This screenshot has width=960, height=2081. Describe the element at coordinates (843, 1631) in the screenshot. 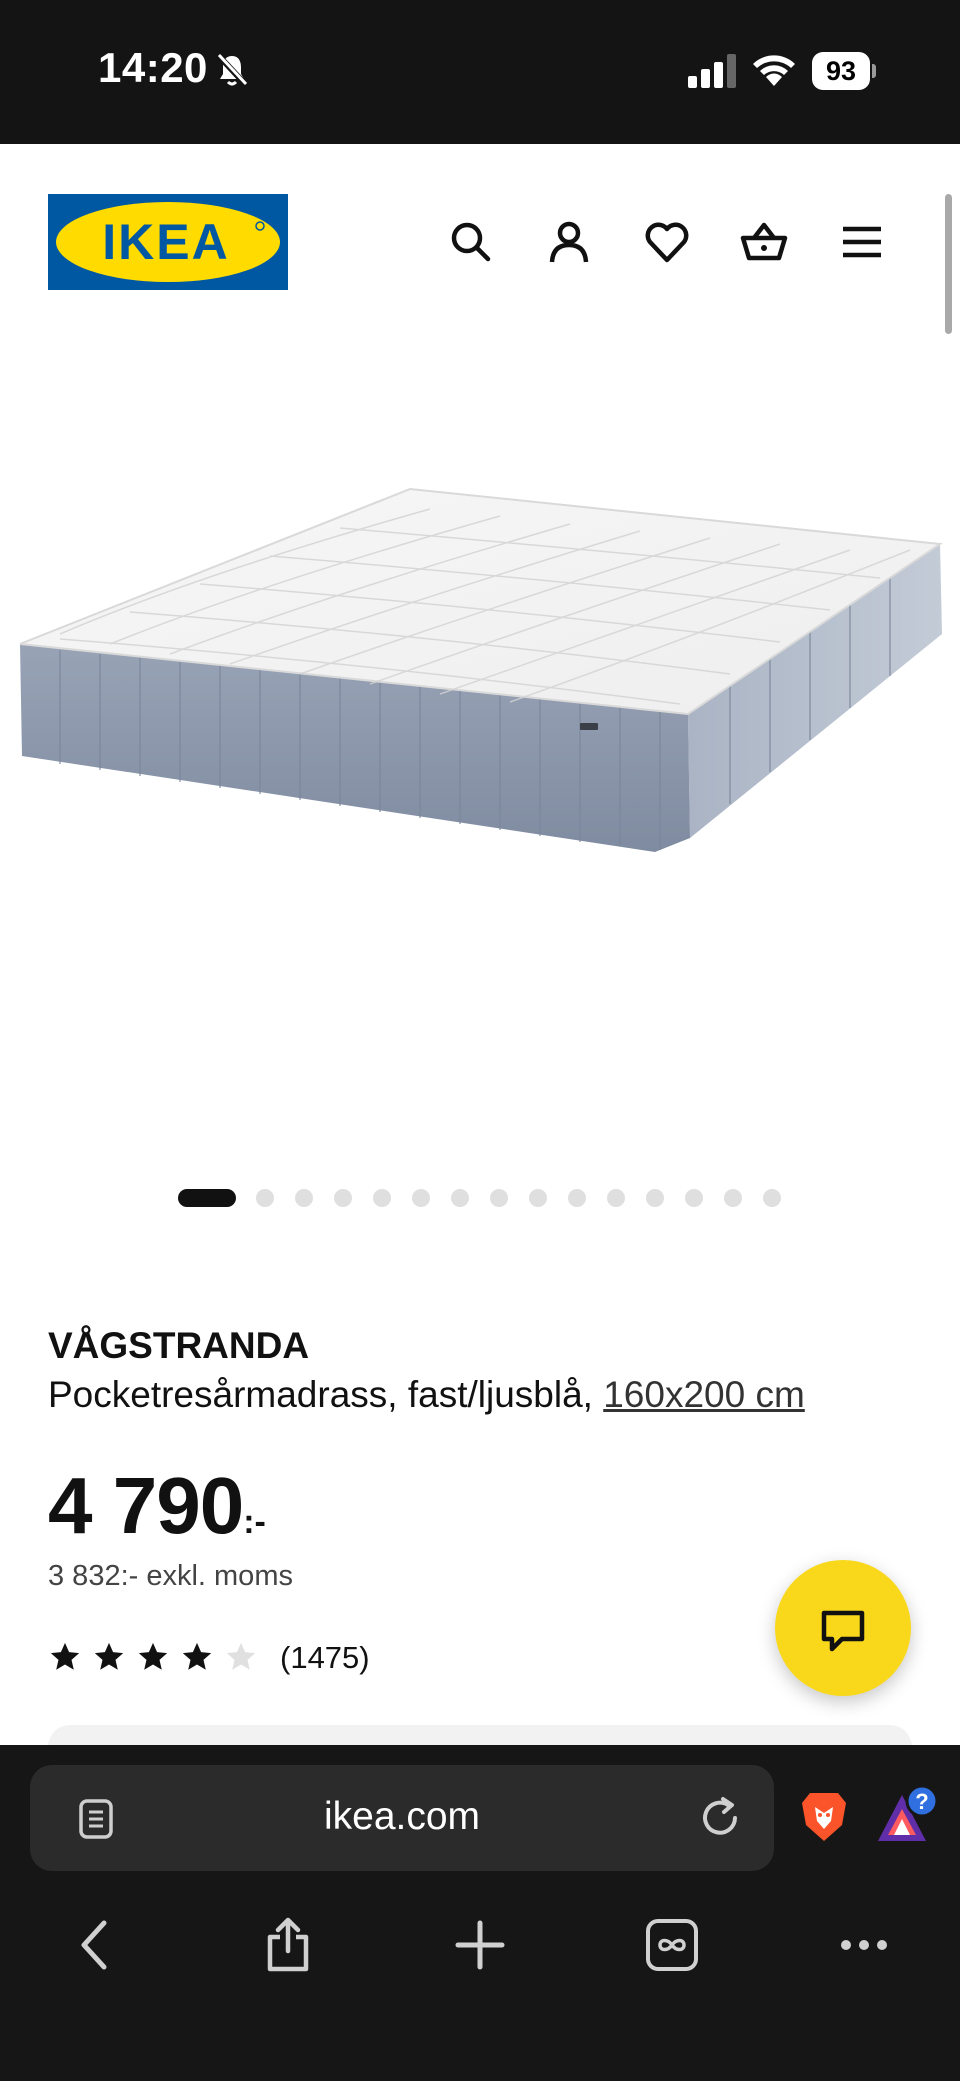

I see `chat-bubble-icon` at that location.